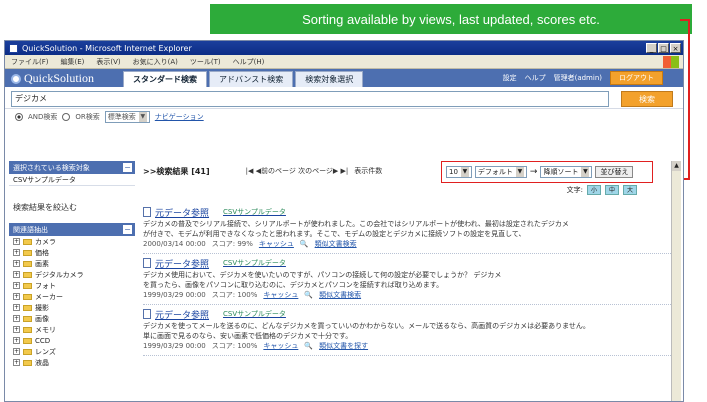 This screenshot has height=402, width=707. What do you see at coordinates (304, 244) in the screenshot?
I see `magnifier-icon: 🔍` at bounding box center [304, 244].